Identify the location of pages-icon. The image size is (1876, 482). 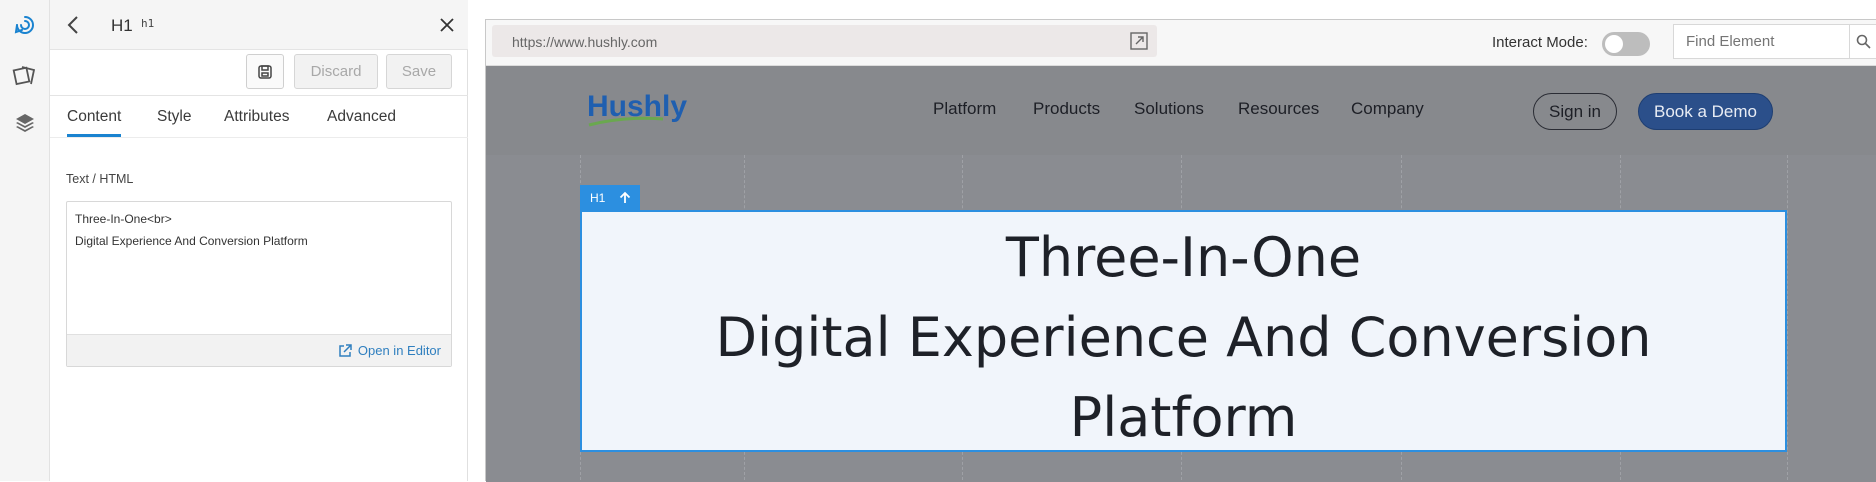
(23, 76).